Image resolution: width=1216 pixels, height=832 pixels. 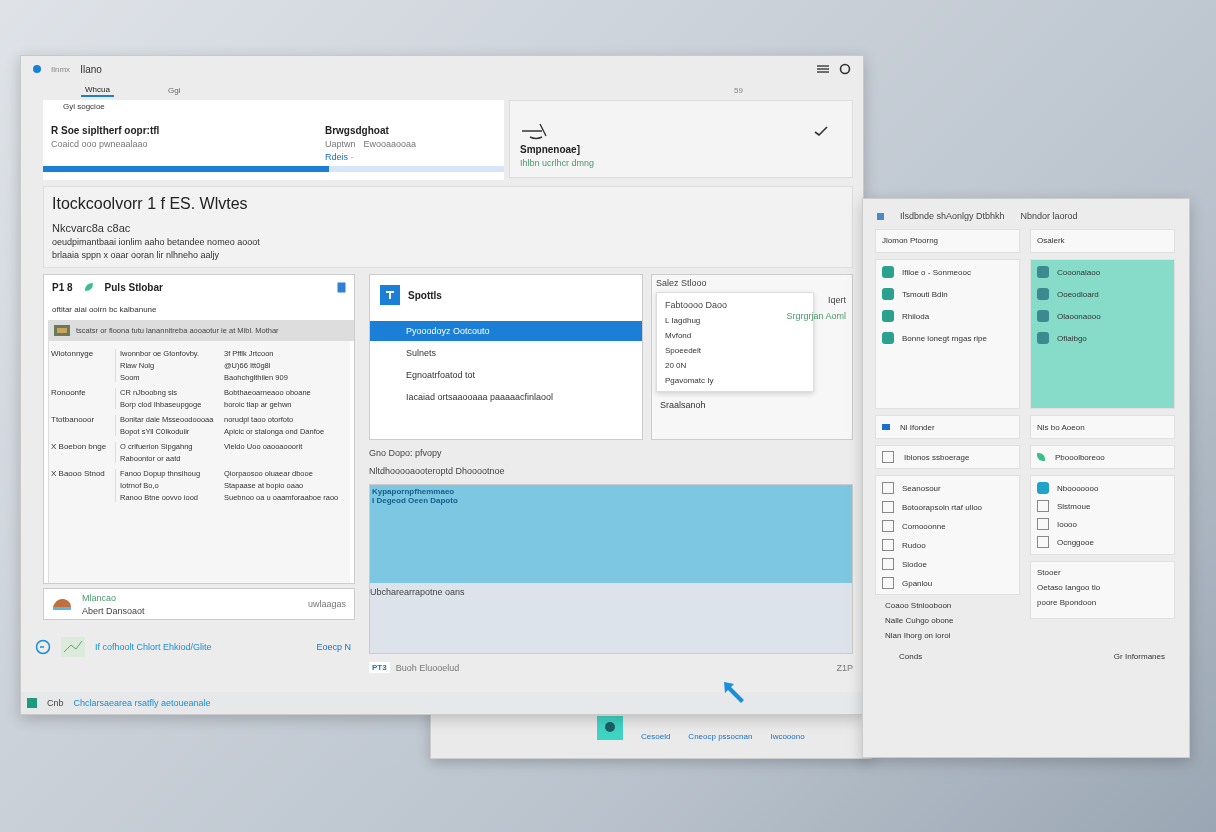 I want to click on card-title: Salez Stlooo, so click(x=682, y=283).